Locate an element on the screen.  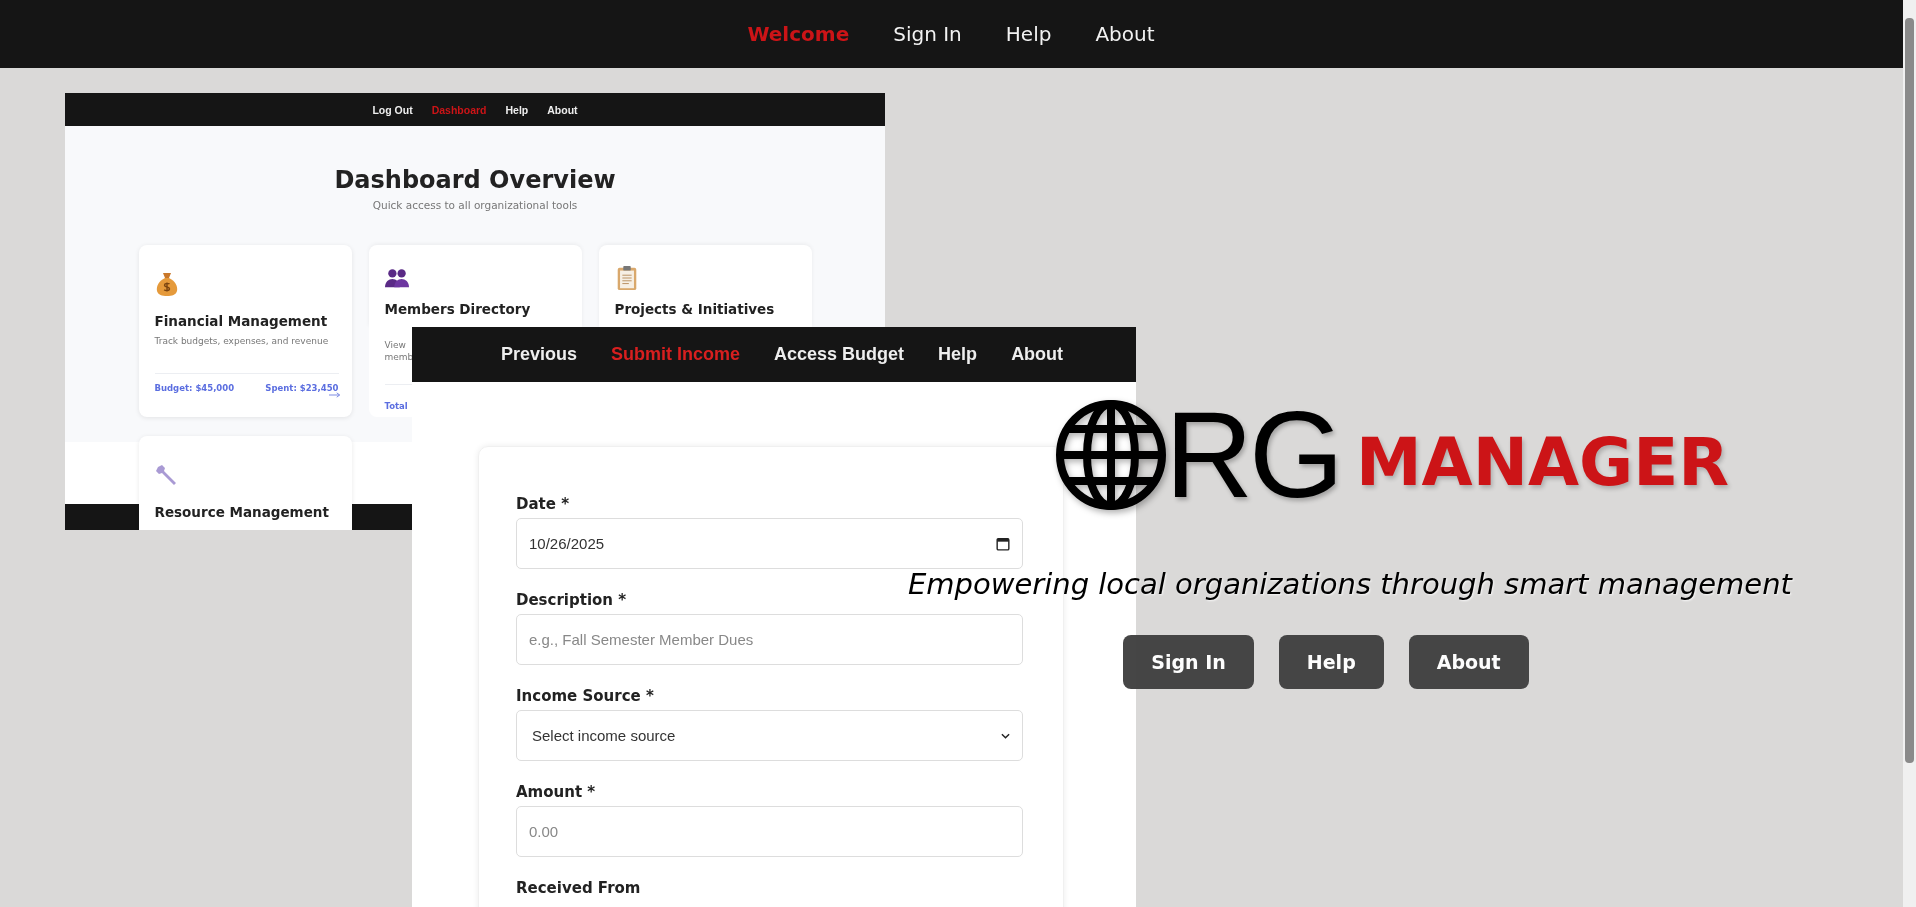
chevron-down-icon is located at coordinates (1005, 735).